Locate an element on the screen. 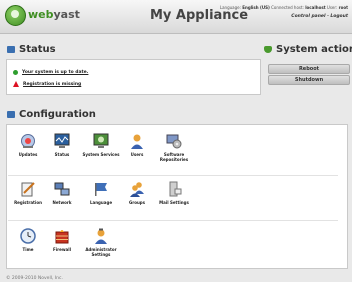 This screenshot has height=282, width=352. module-firewall: Firewall is located at coordinates (62, 240).